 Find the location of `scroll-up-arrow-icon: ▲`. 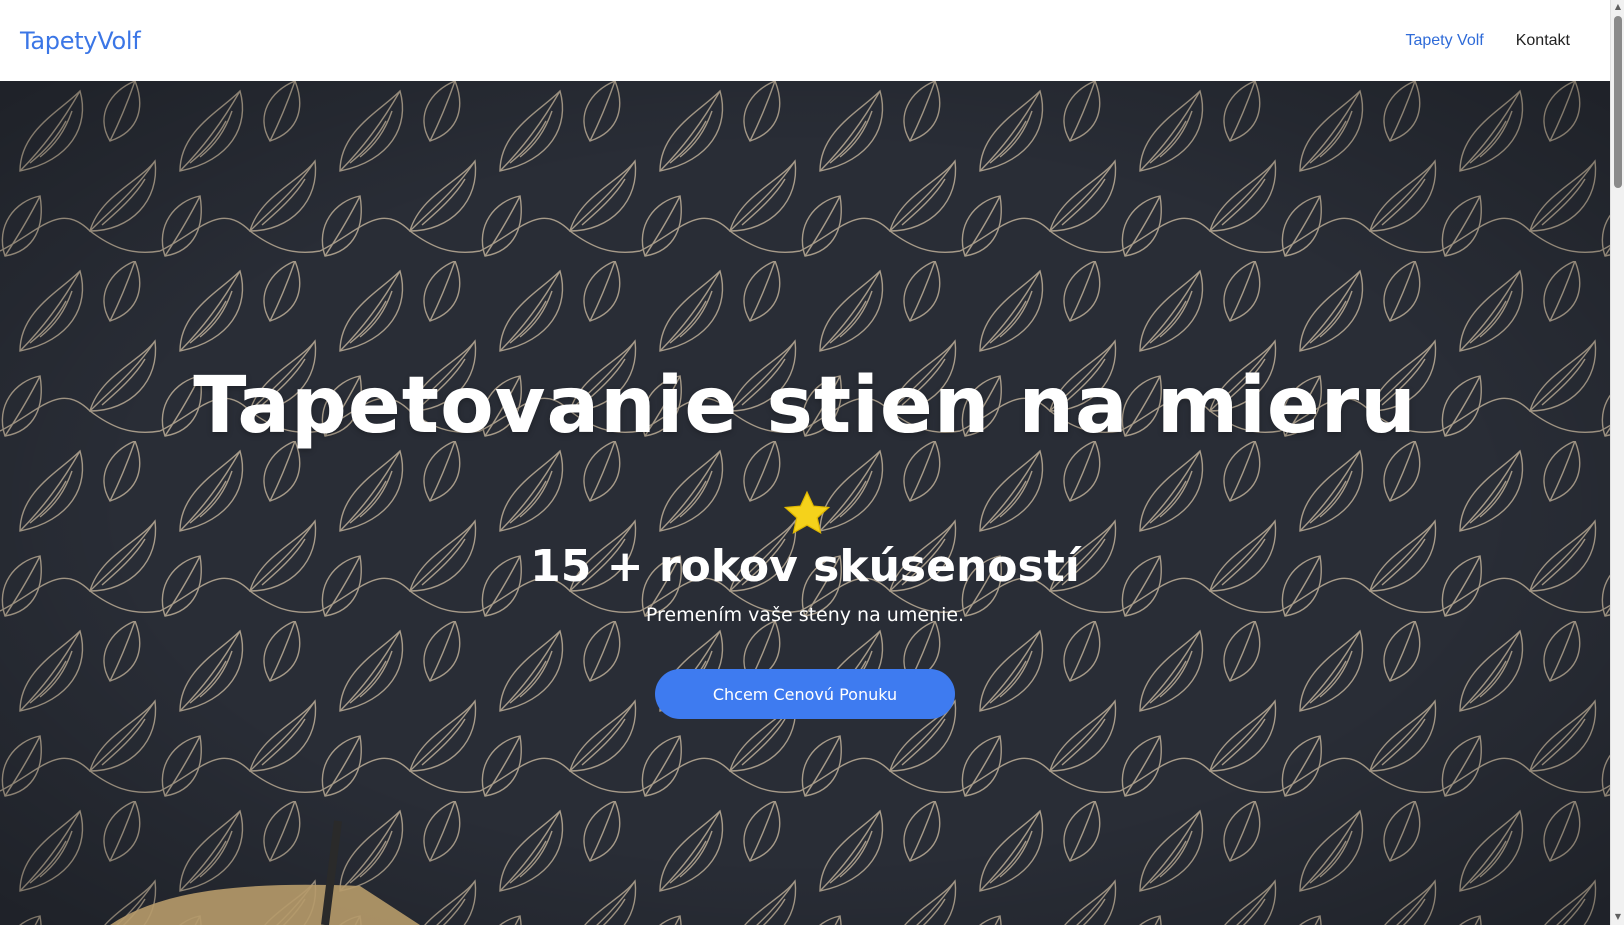

scroll-up-arrow-icon: ▲ is located at coordinates (1618, 7).